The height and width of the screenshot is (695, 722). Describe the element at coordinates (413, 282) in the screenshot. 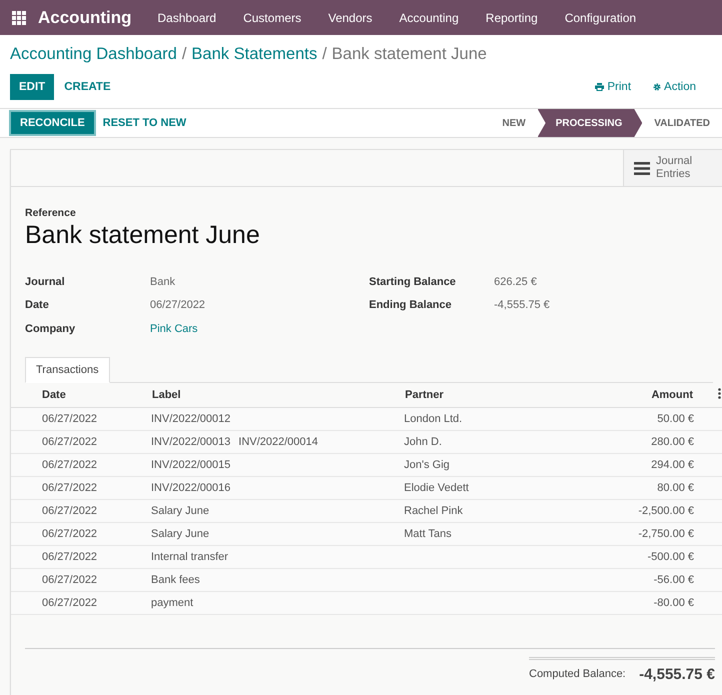

I see `field-label: Starting Balance` at that location.